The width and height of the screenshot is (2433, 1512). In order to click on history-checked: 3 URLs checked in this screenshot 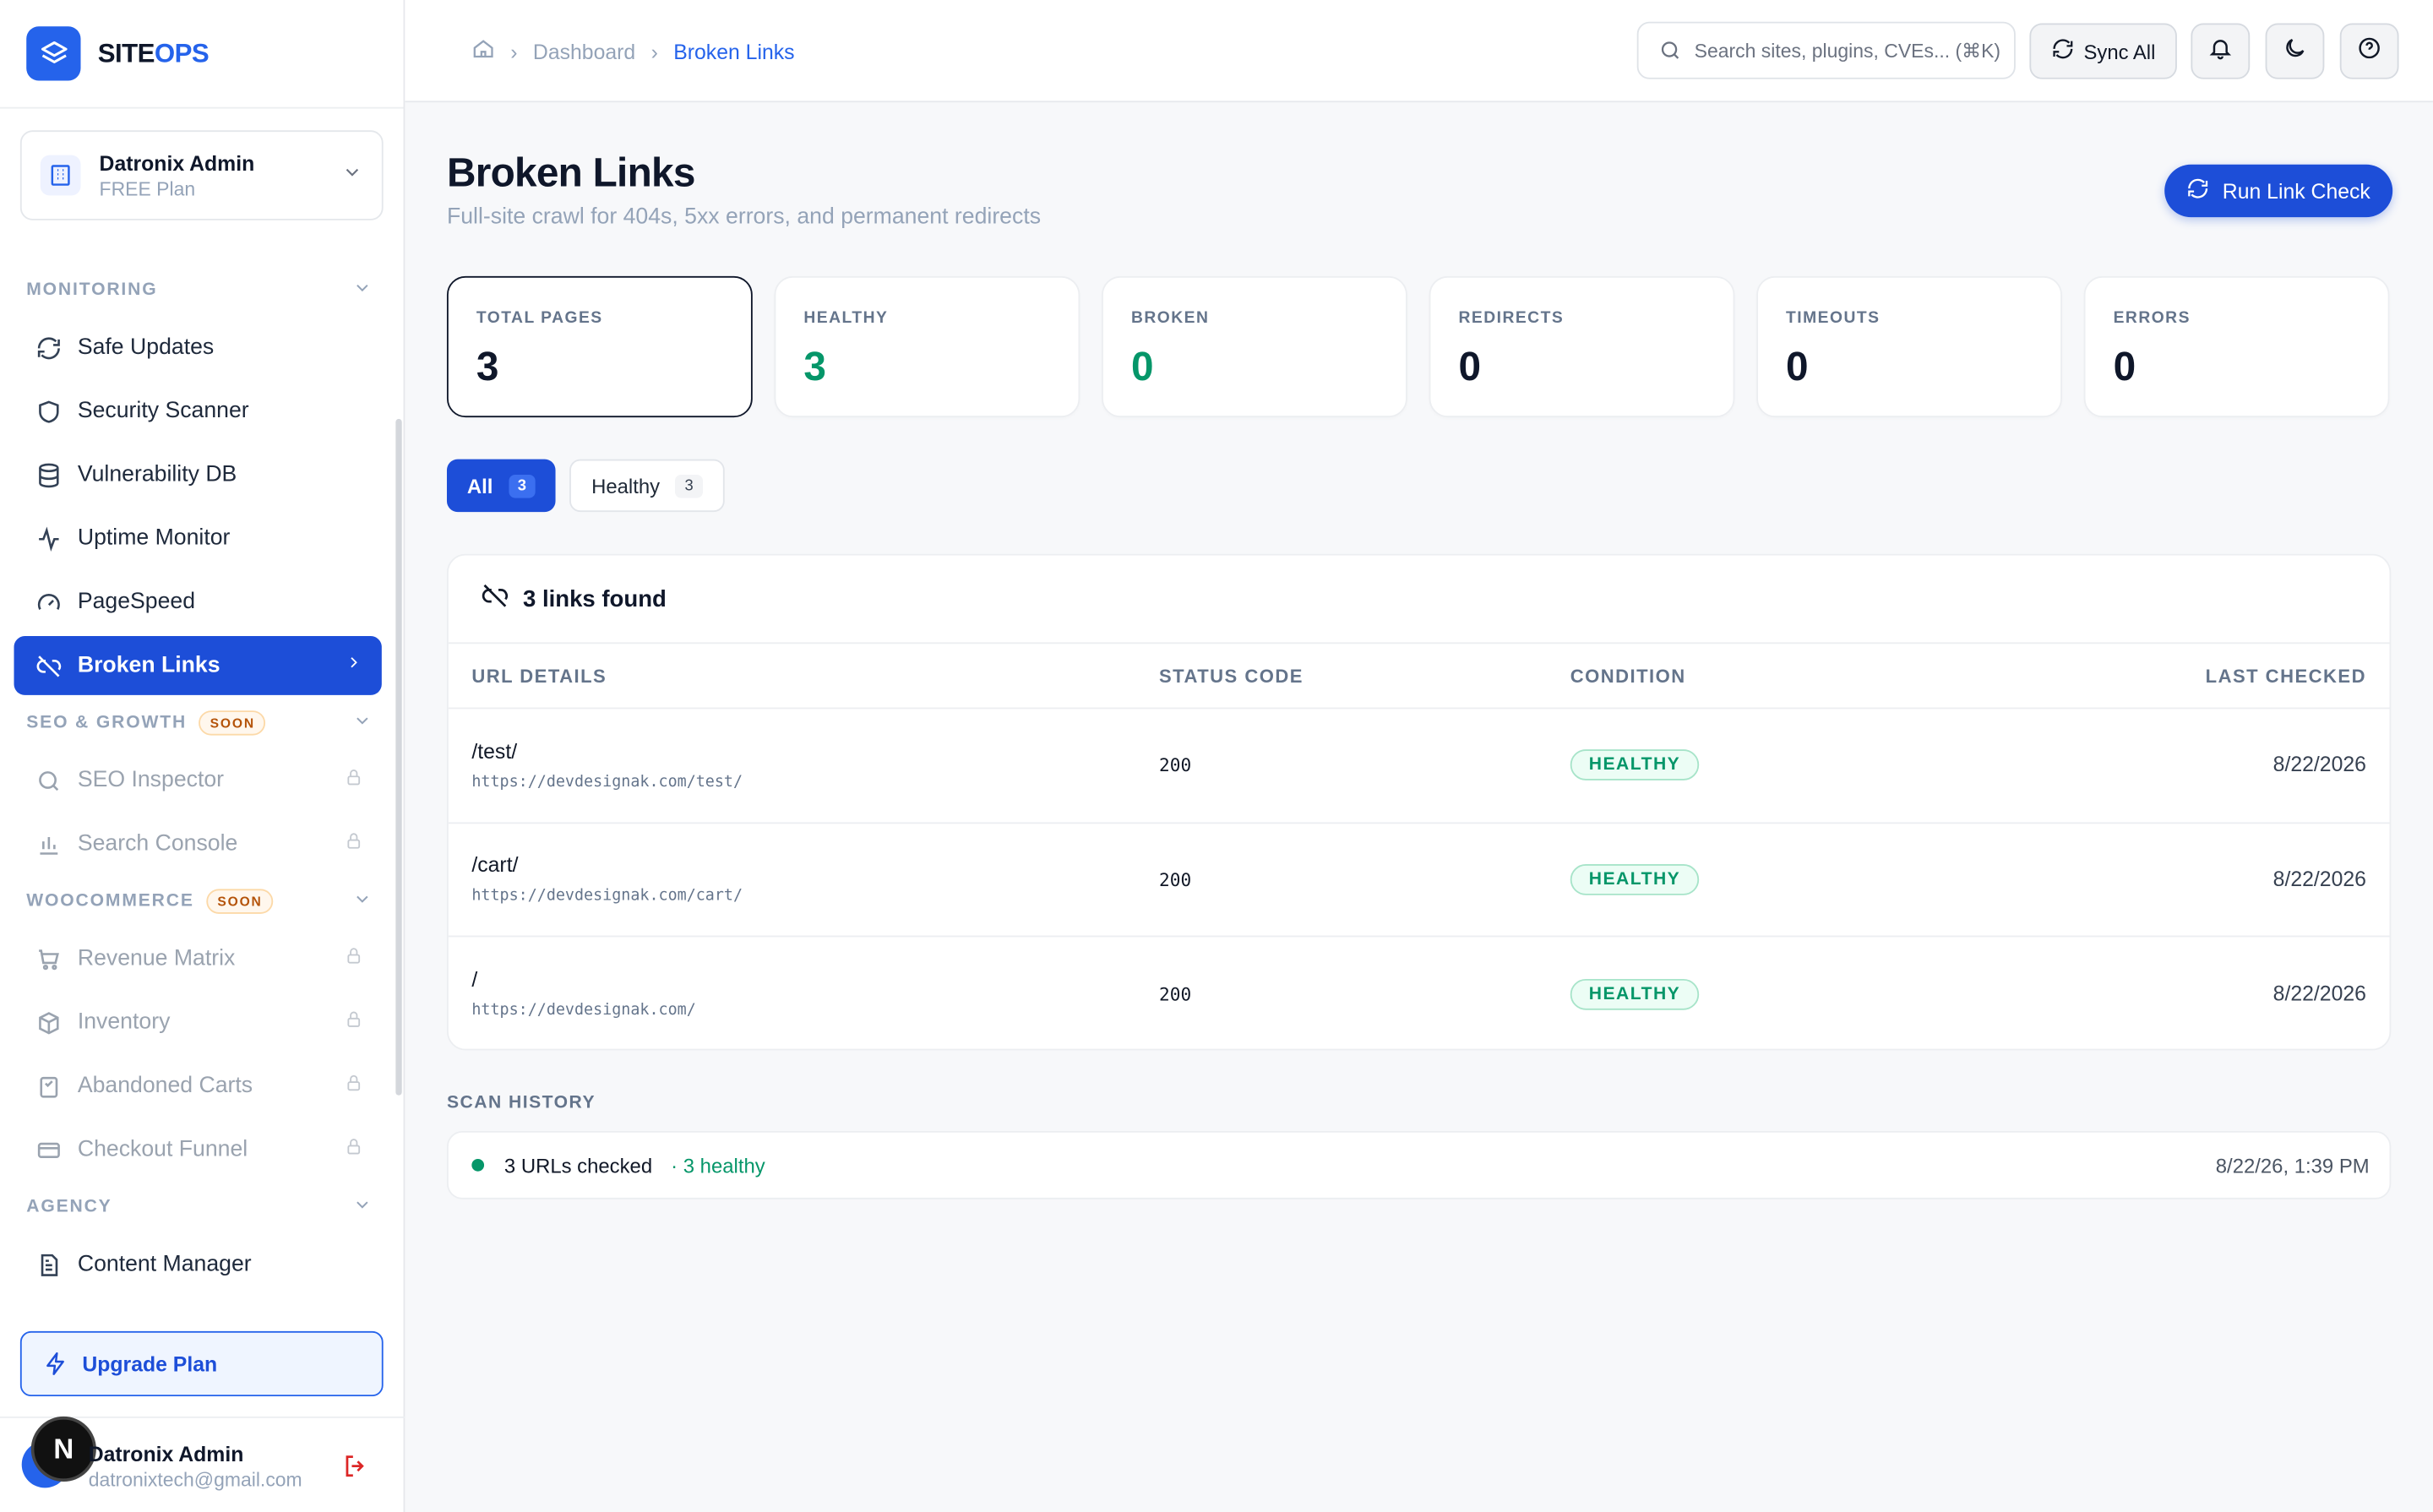, I will do `click(578, 1165)`.